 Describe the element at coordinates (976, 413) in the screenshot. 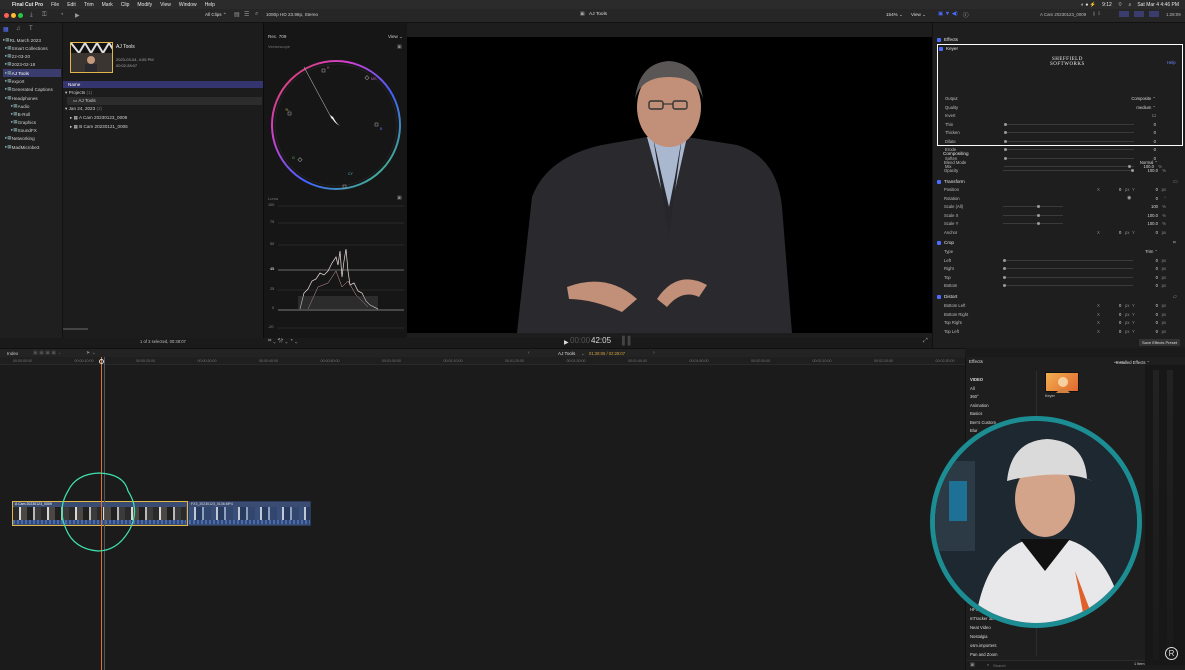

I see `effects-category-item: Basics` at that location.